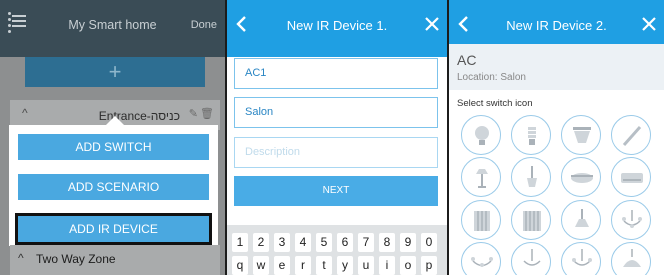  Describe the element at coordinates (282, 265) in the screenshot. I see `key-e: e` at that location.